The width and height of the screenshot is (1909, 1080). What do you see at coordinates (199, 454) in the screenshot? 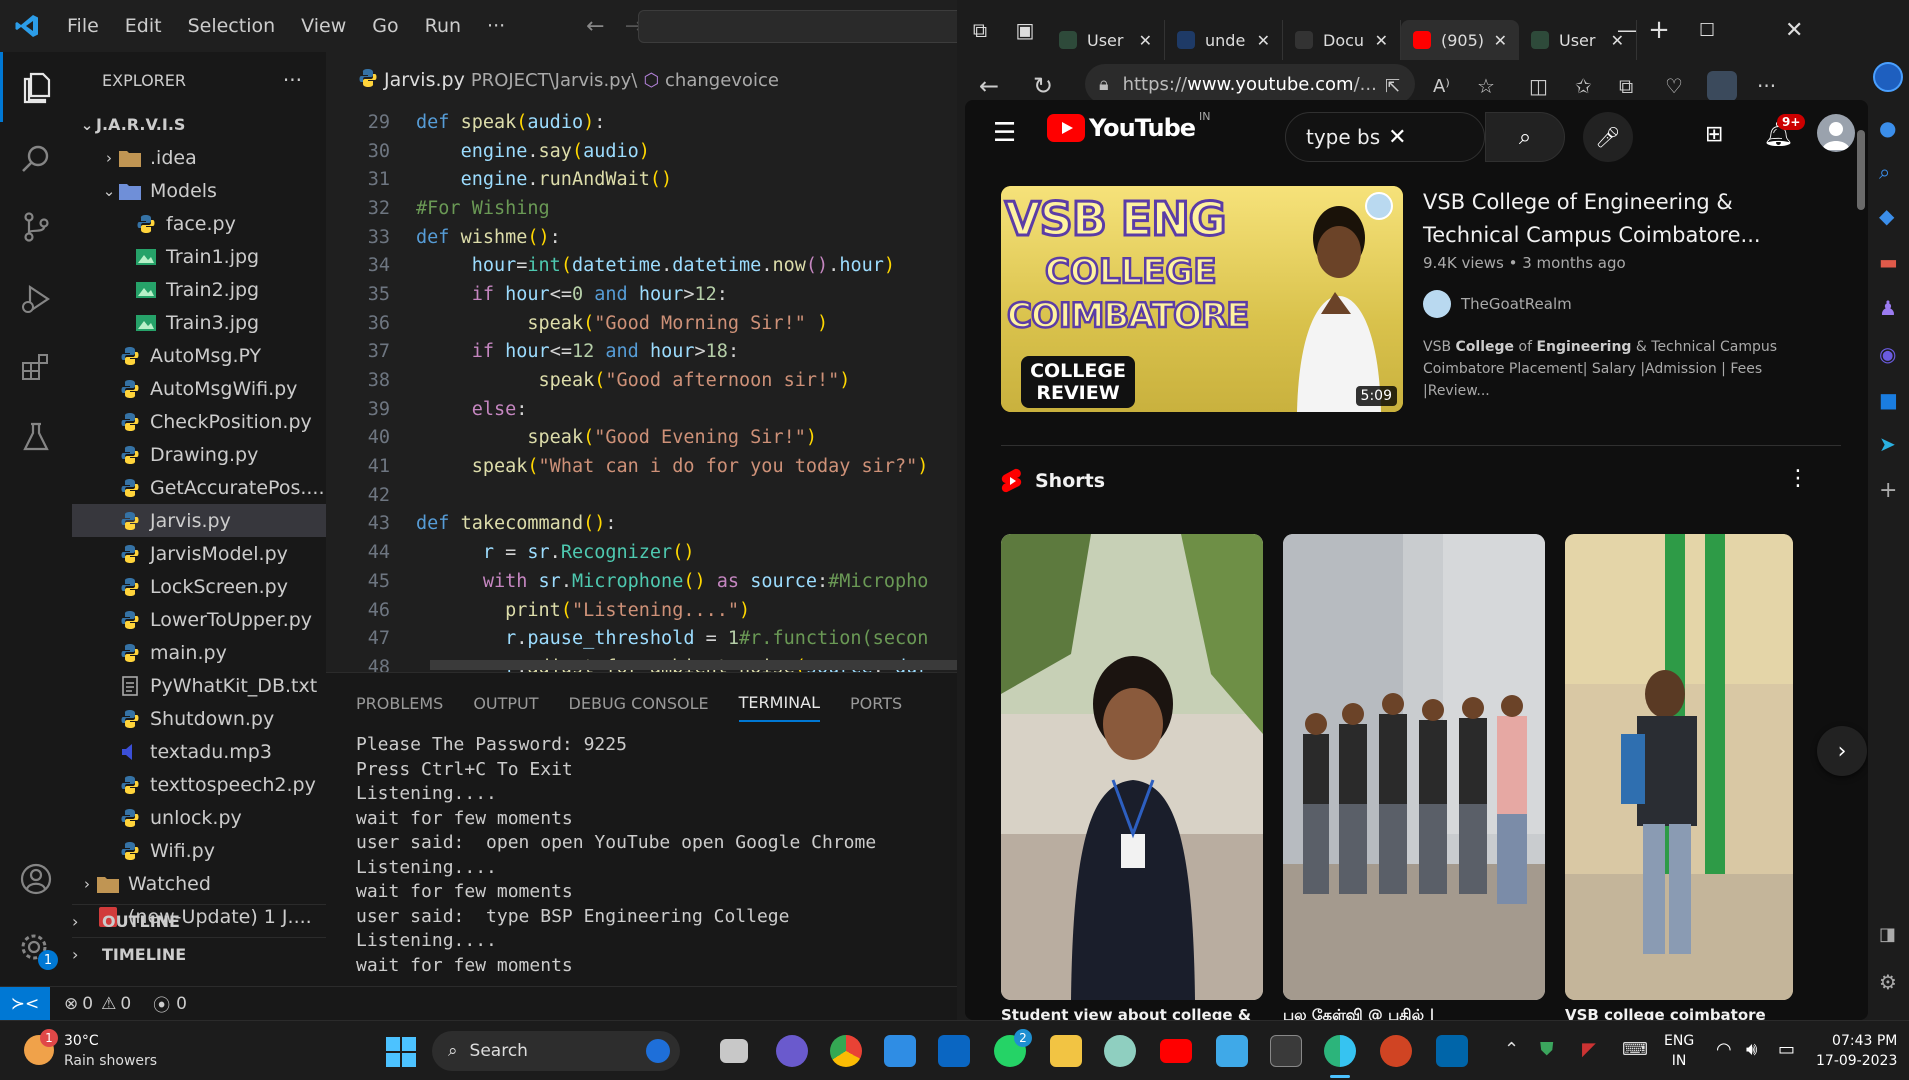
I see `file-item: Drawing.py` at bounding box center [199, 454].